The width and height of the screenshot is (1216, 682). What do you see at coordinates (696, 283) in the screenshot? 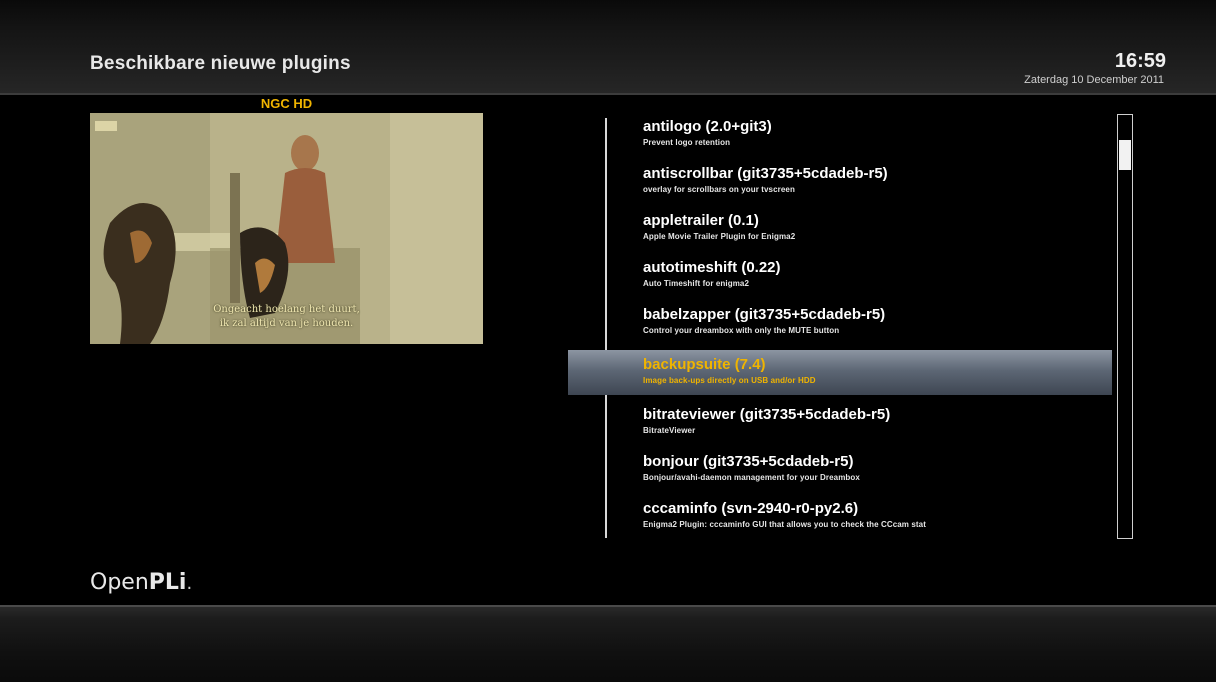
I see `plugin-description: Auto Timeshift for enigma2` at bounding box center [696, 283].